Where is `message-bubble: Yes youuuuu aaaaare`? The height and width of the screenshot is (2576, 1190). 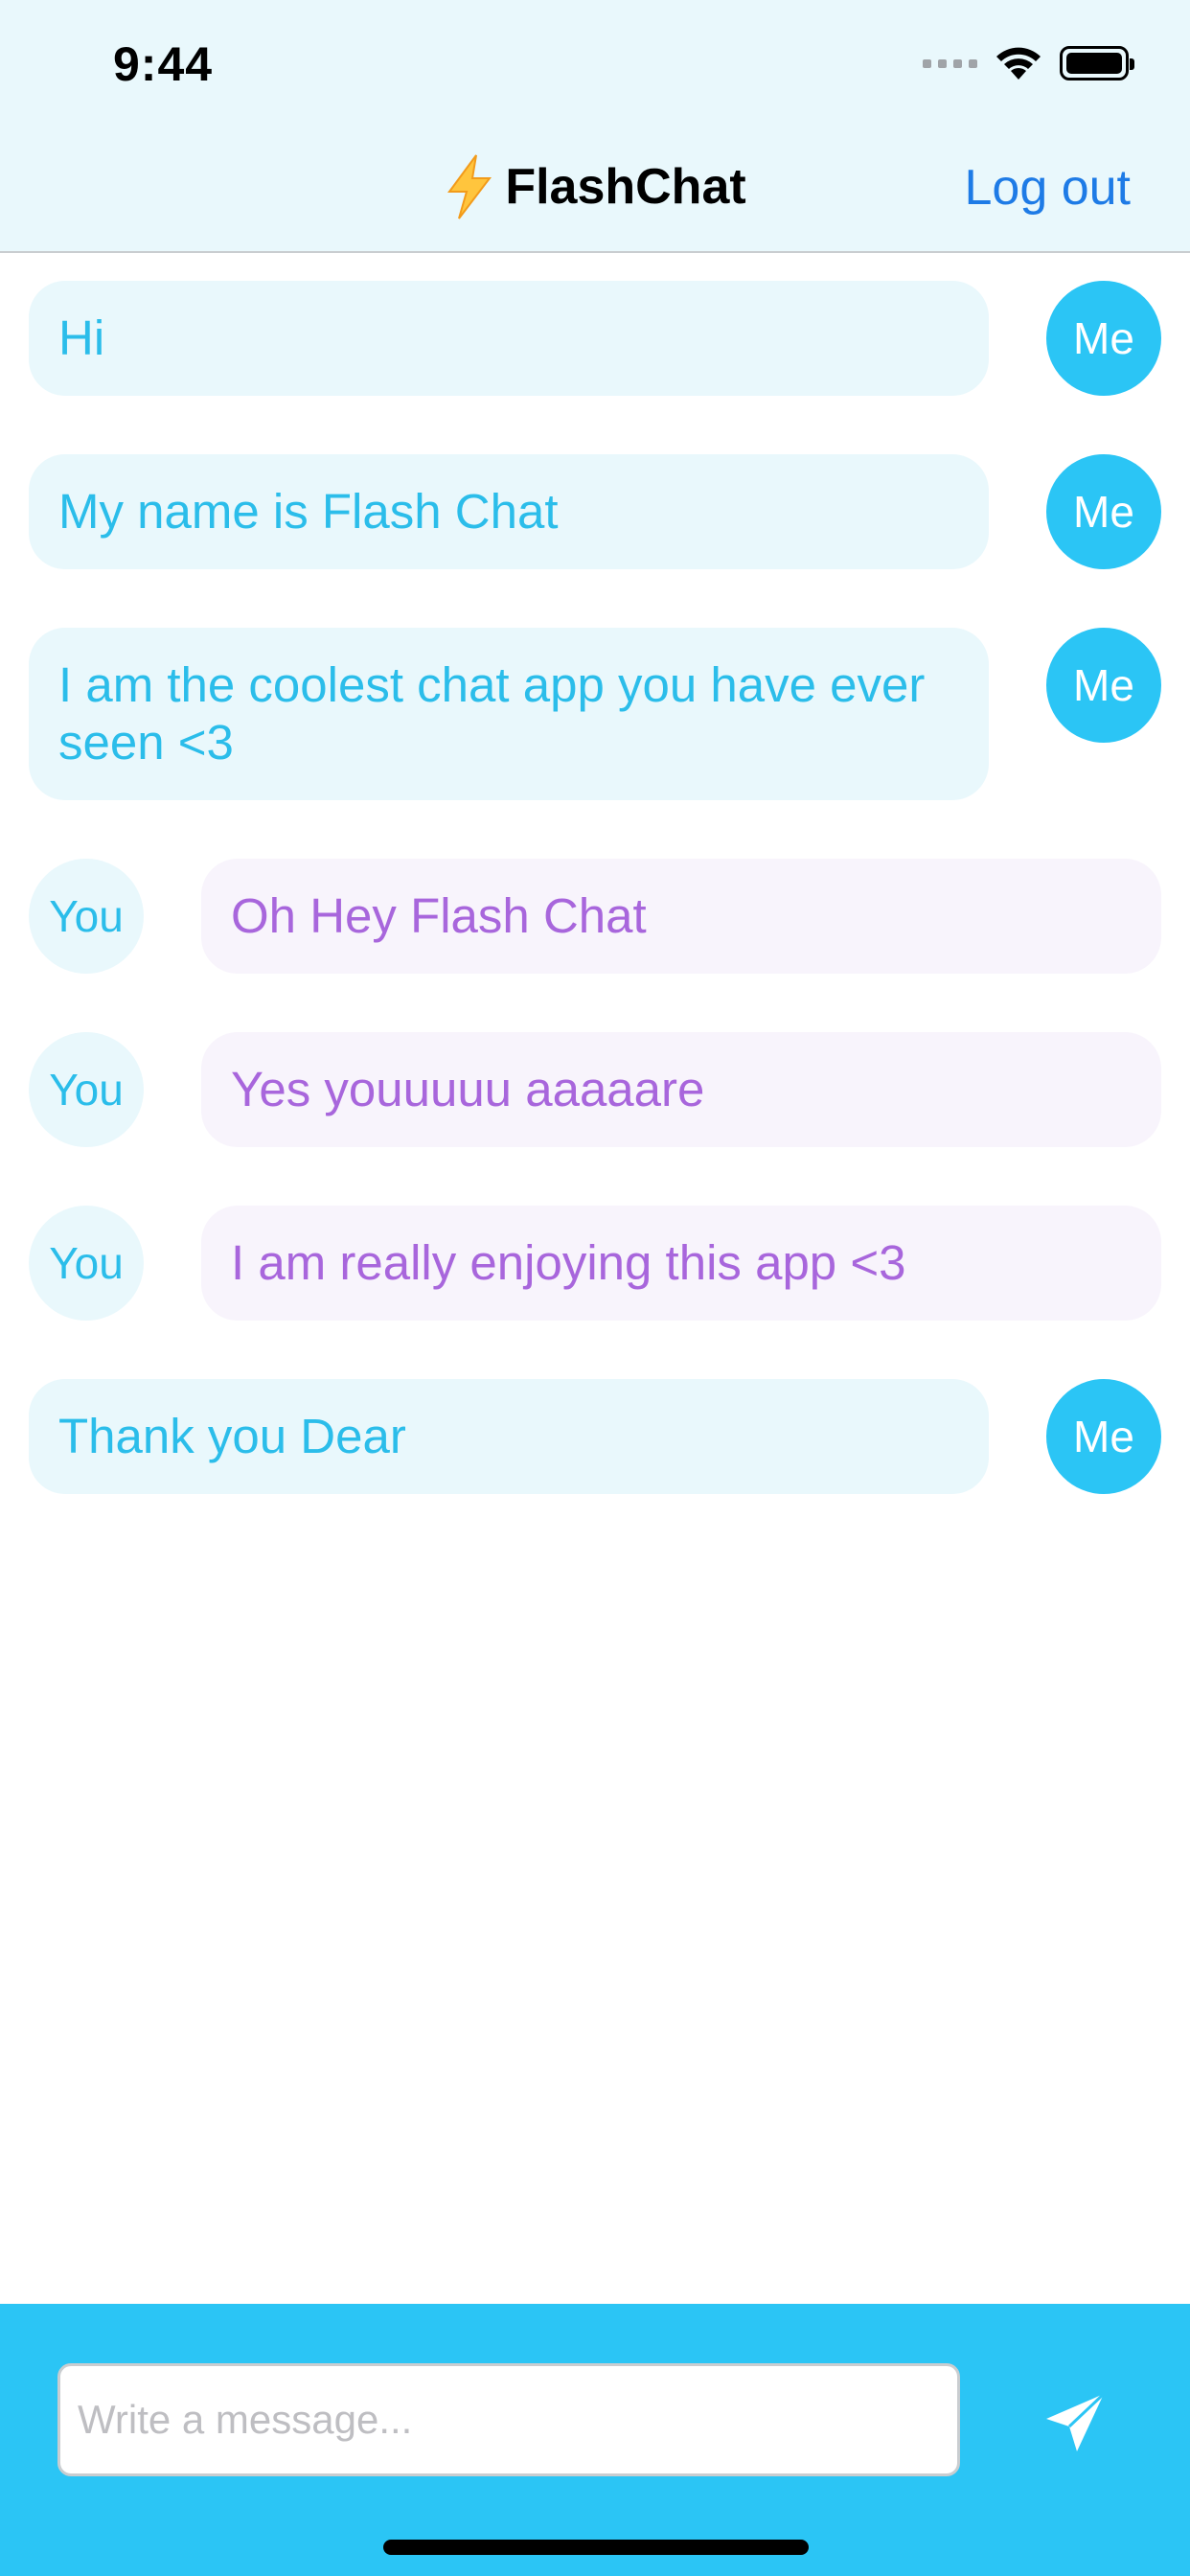 message-bubble: Yes youuuuu aaaaare is located at coordinates (681, 1089).